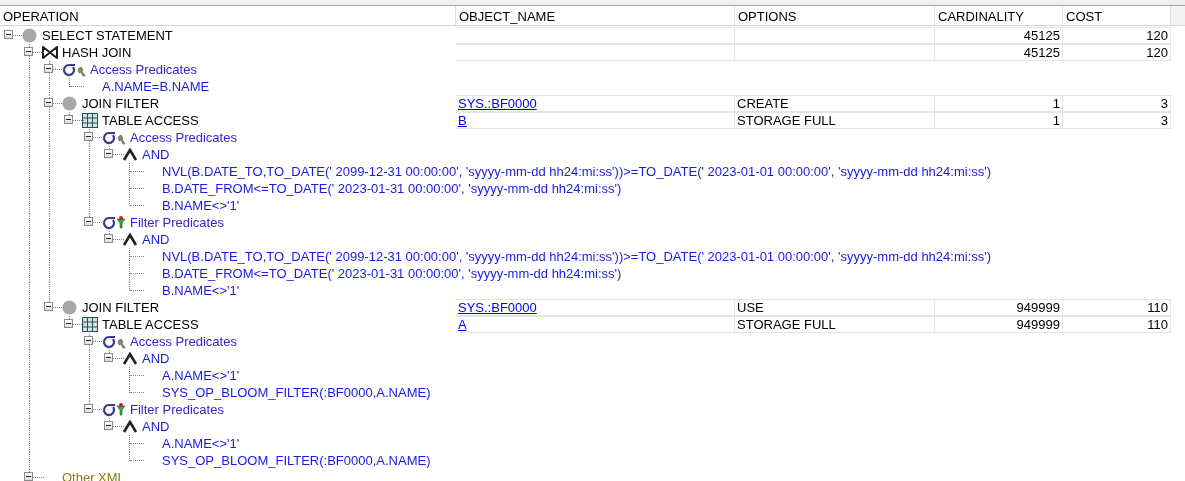 The width and height of the screenshot is (1185, 481). Describe the element at coordinates (835, 307) in the screenshot. I see `options-cell: USE` at that location.